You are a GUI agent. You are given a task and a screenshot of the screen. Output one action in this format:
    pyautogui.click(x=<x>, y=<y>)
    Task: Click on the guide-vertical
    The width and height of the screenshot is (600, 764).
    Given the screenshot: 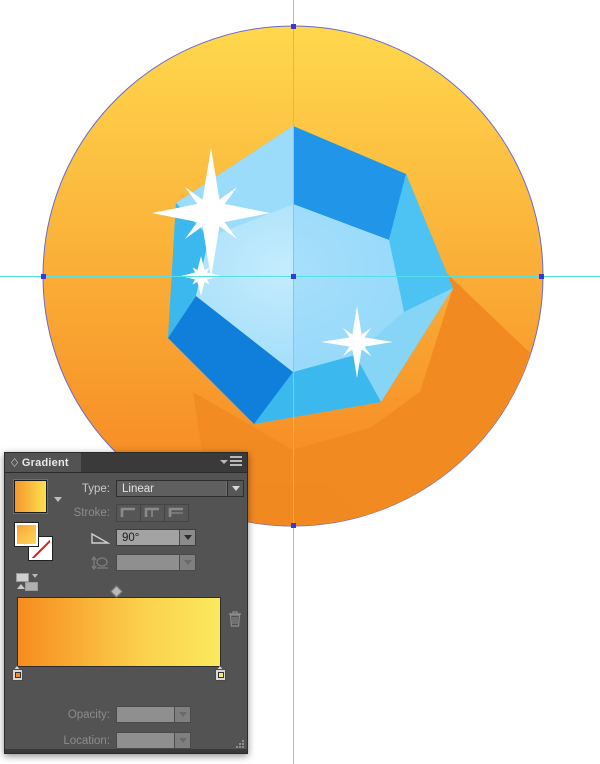 What is the action you would take?
    pyautogui.click(x=293, y=382)
    